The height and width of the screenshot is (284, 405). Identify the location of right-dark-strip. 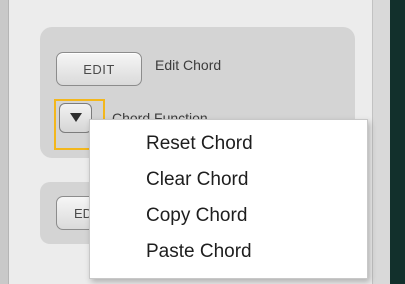
(397, 142).